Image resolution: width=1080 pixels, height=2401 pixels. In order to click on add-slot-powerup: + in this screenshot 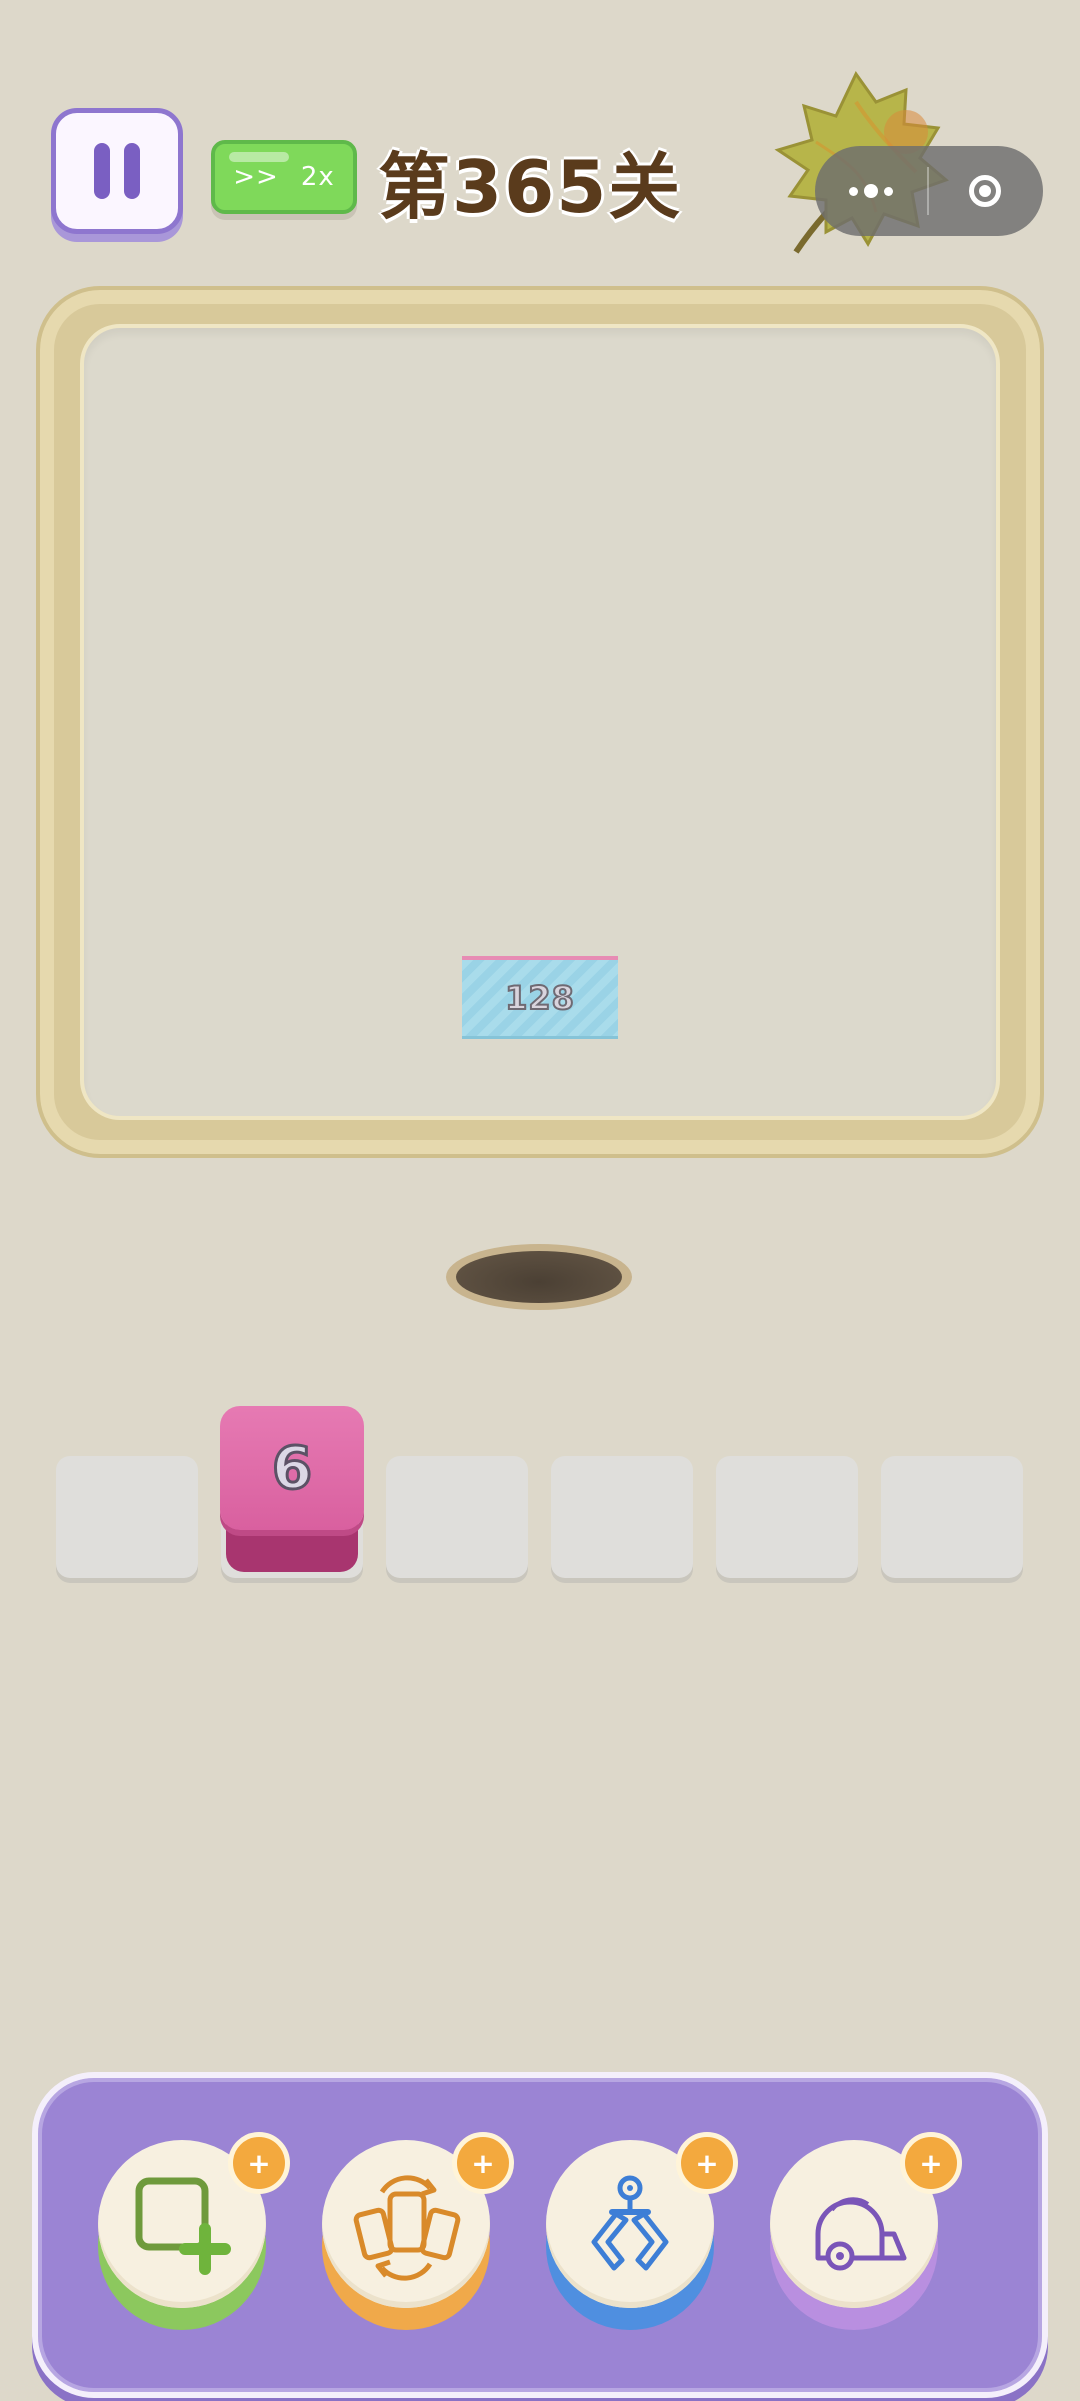, I will do `click(194, 2234)`.